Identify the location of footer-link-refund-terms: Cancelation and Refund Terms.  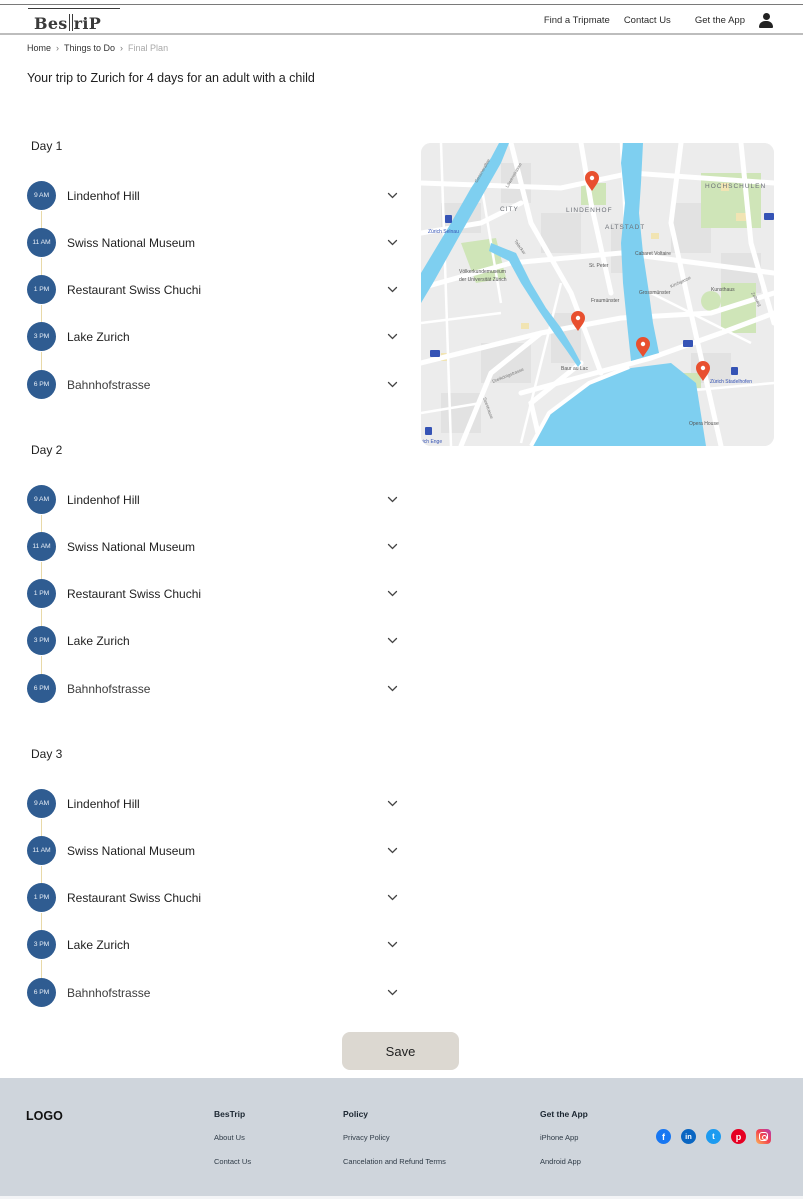
(394, 1161).